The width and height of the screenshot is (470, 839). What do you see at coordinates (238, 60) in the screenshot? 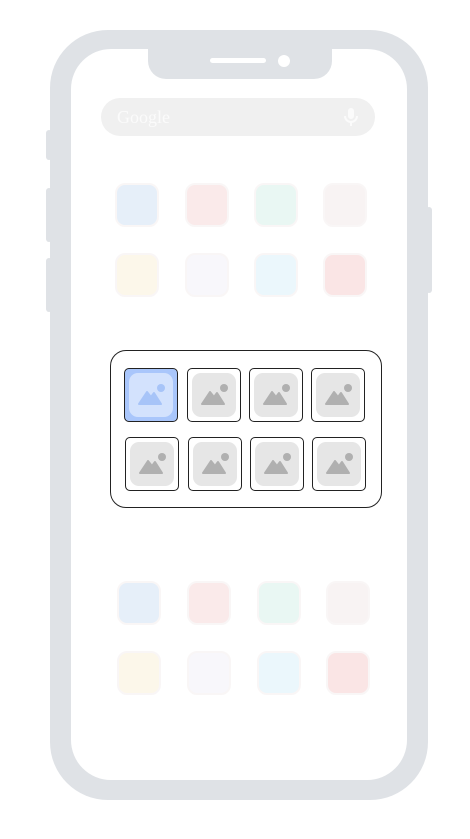
I see `speaker` at bounding box center [238, 60].